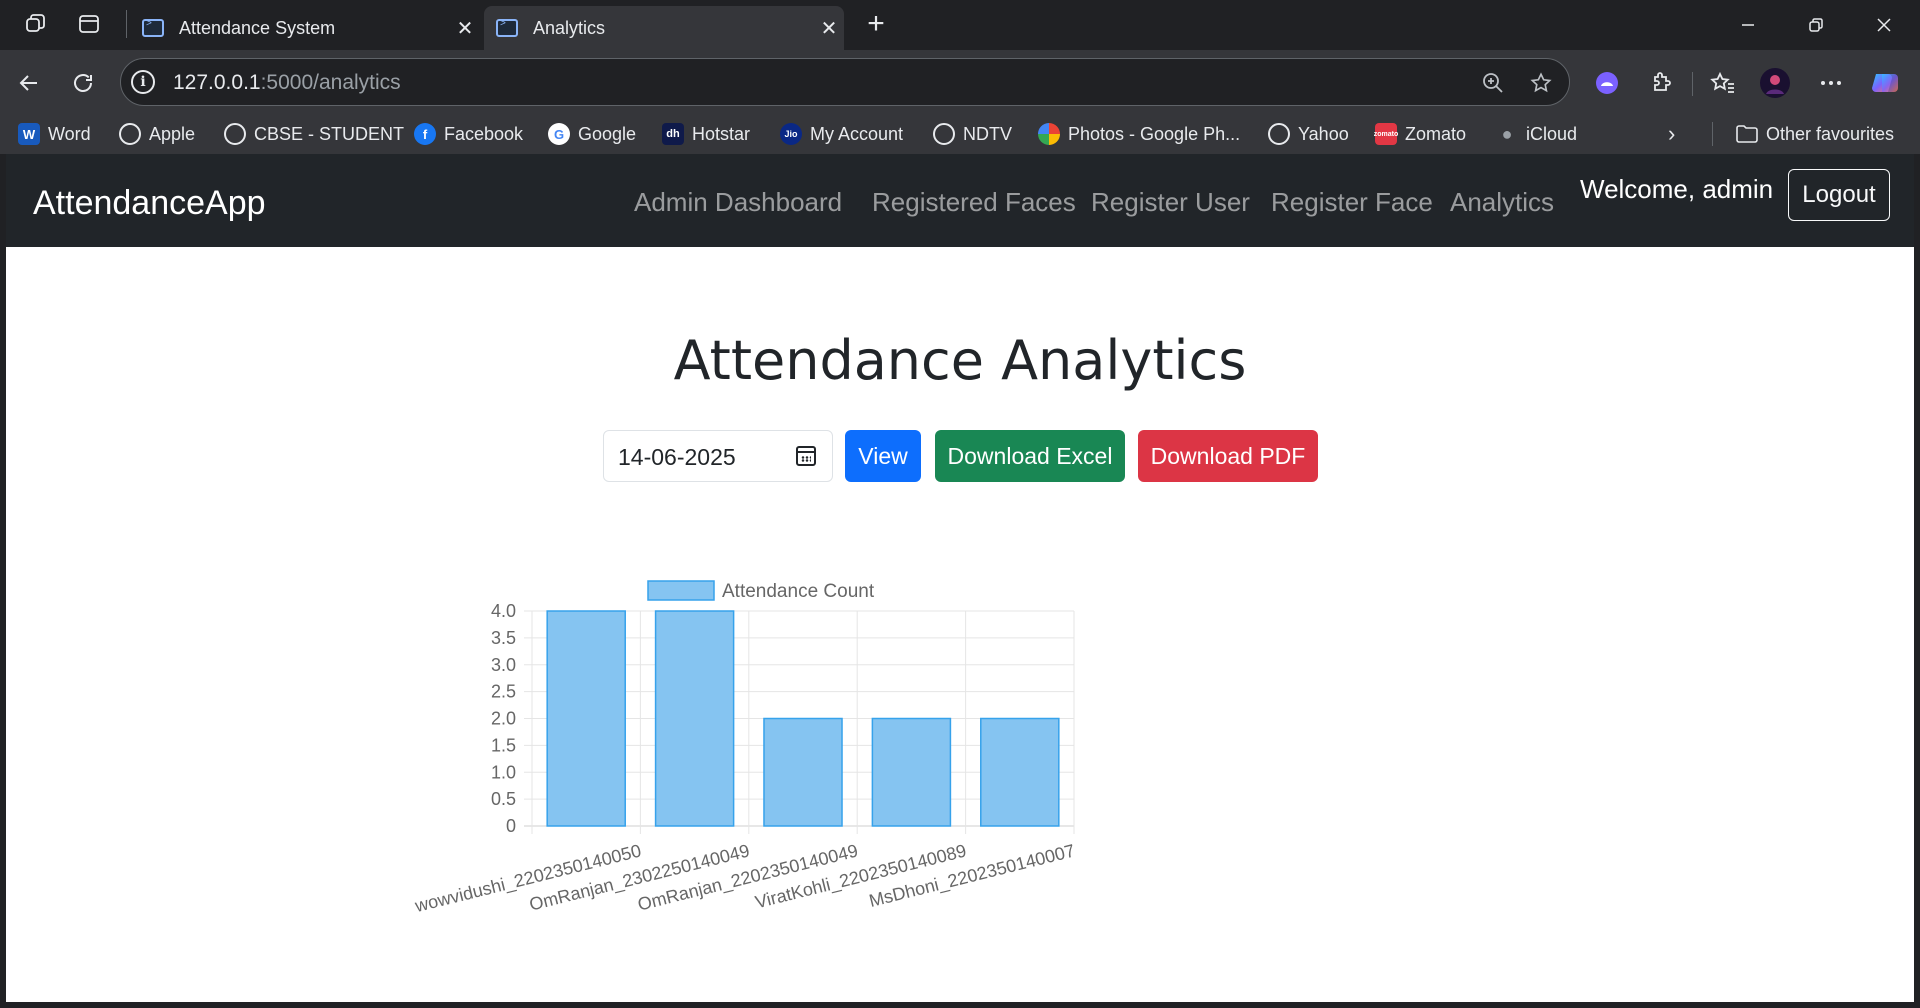 The image size is (1920, 1008). I want to click on nav-register-face: Register Face, so click(1352, 202).